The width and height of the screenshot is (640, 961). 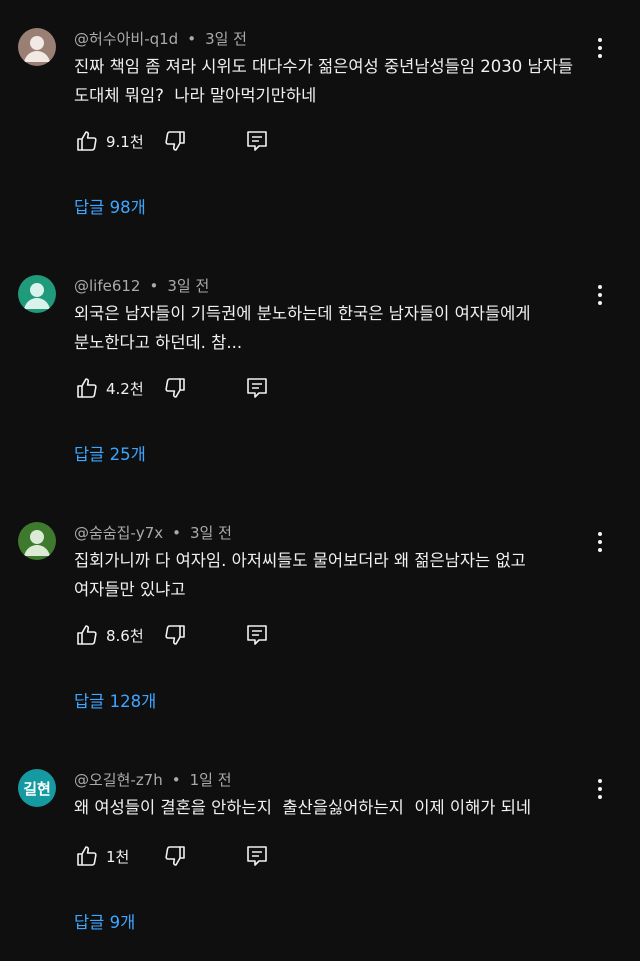 What do you see at coordinates (110, 453) in the screenshot?
I see `view-replies-button: 답글 25개` at bounding box center [110, 453].